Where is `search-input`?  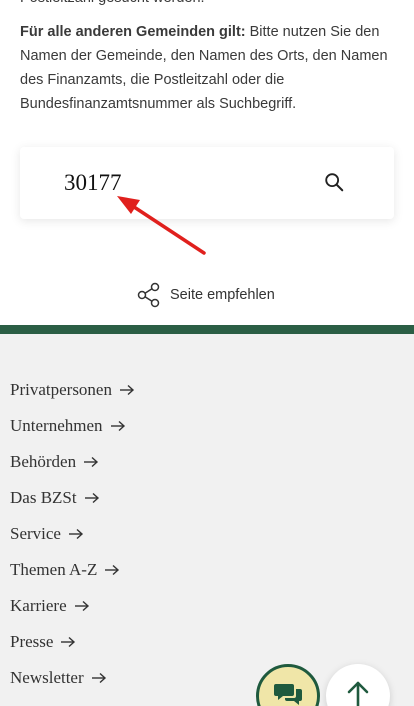 search-input is located at coordinates (189, 183).